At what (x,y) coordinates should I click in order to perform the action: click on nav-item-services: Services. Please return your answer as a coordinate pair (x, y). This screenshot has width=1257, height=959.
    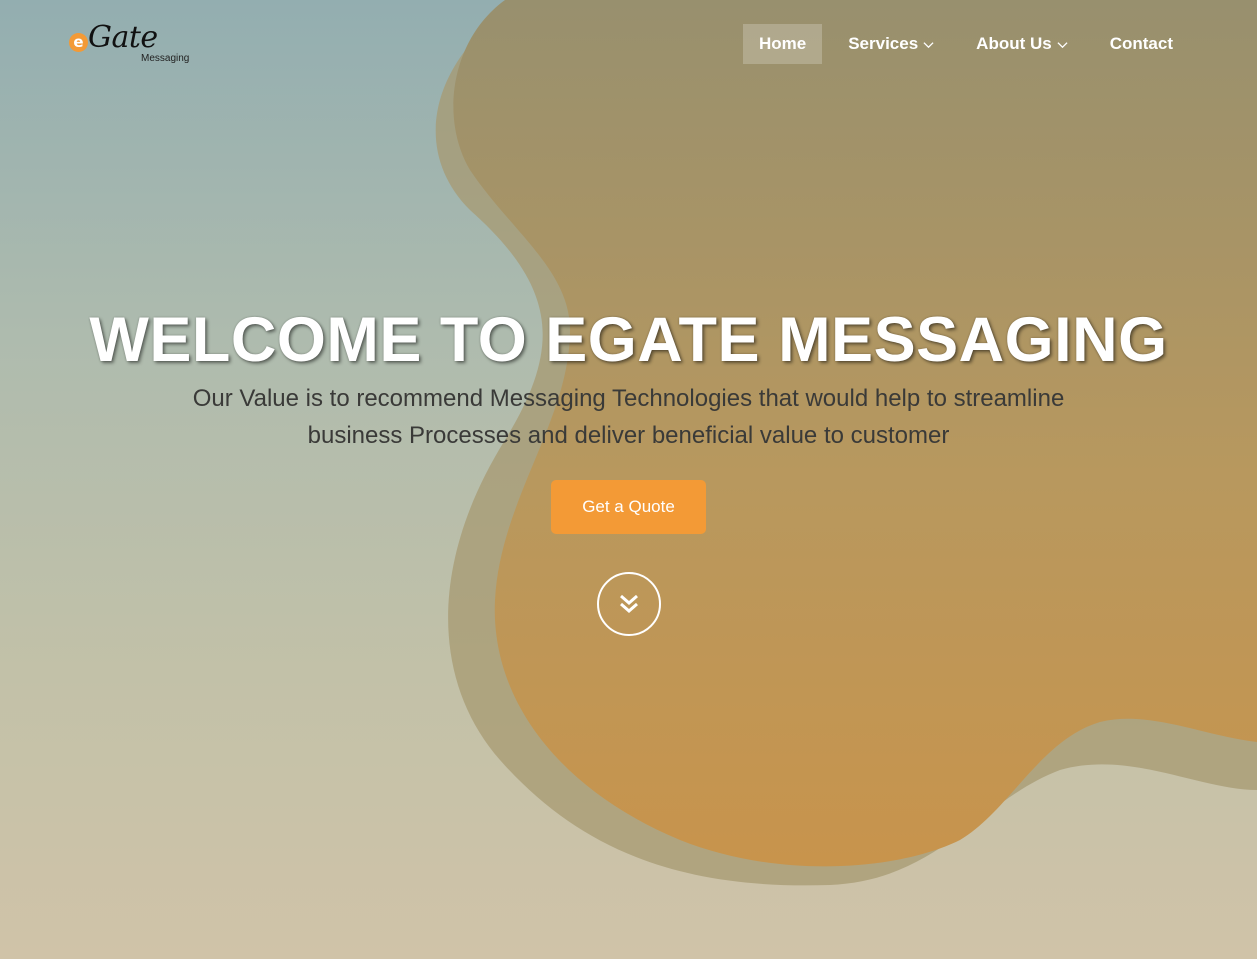
    Looking at the image, I should click on (891, 44).